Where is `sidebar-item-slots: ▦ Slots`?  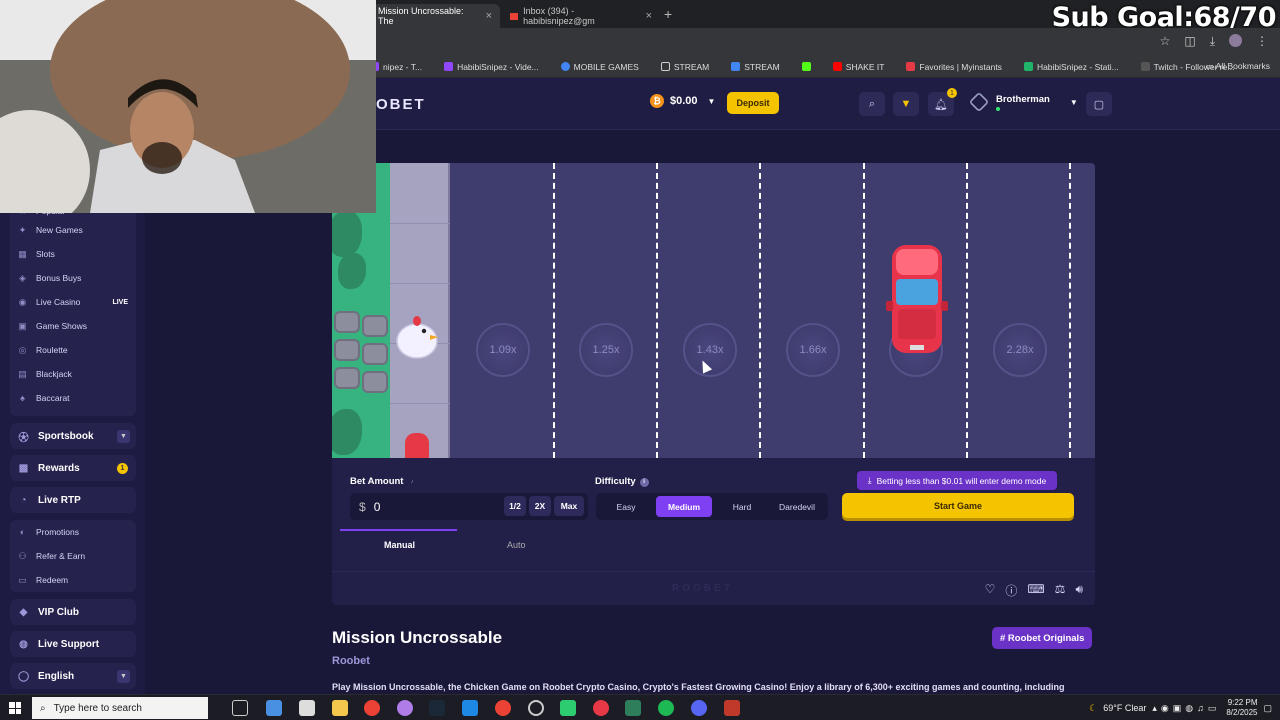 sidebar-item-slots: ▦ Slots is located at coordinates (73, 254).